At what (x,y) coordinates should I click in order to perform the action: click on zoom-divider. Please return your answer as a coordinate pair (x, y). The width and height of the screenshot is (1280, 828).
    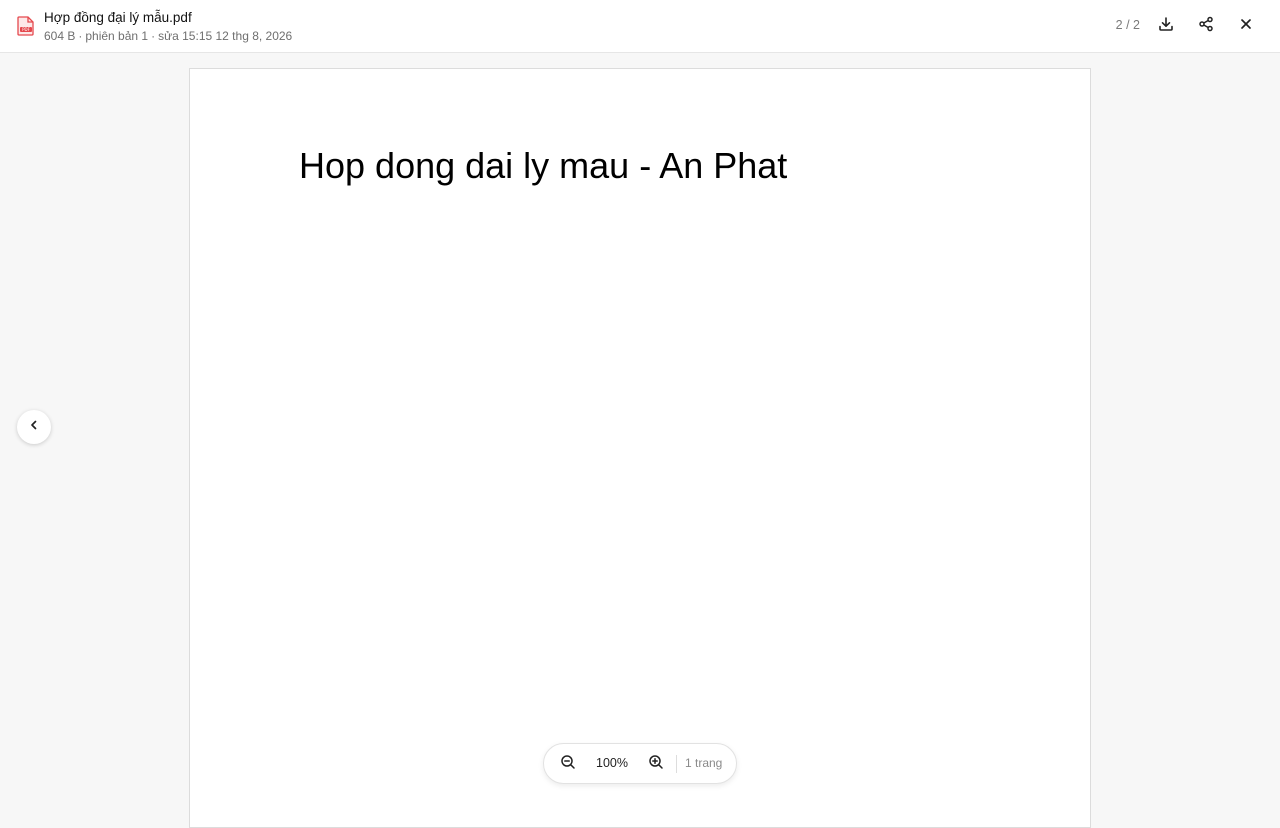
    Looking at the image, I should click on (676, 764).